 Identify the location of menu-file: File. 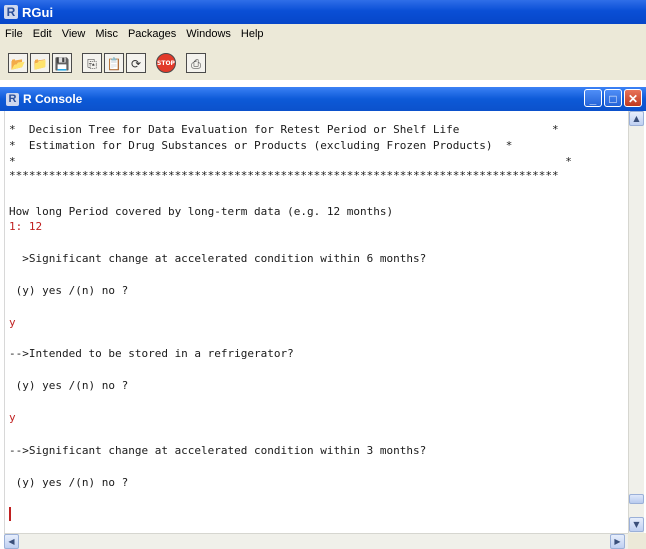
(14, 34).